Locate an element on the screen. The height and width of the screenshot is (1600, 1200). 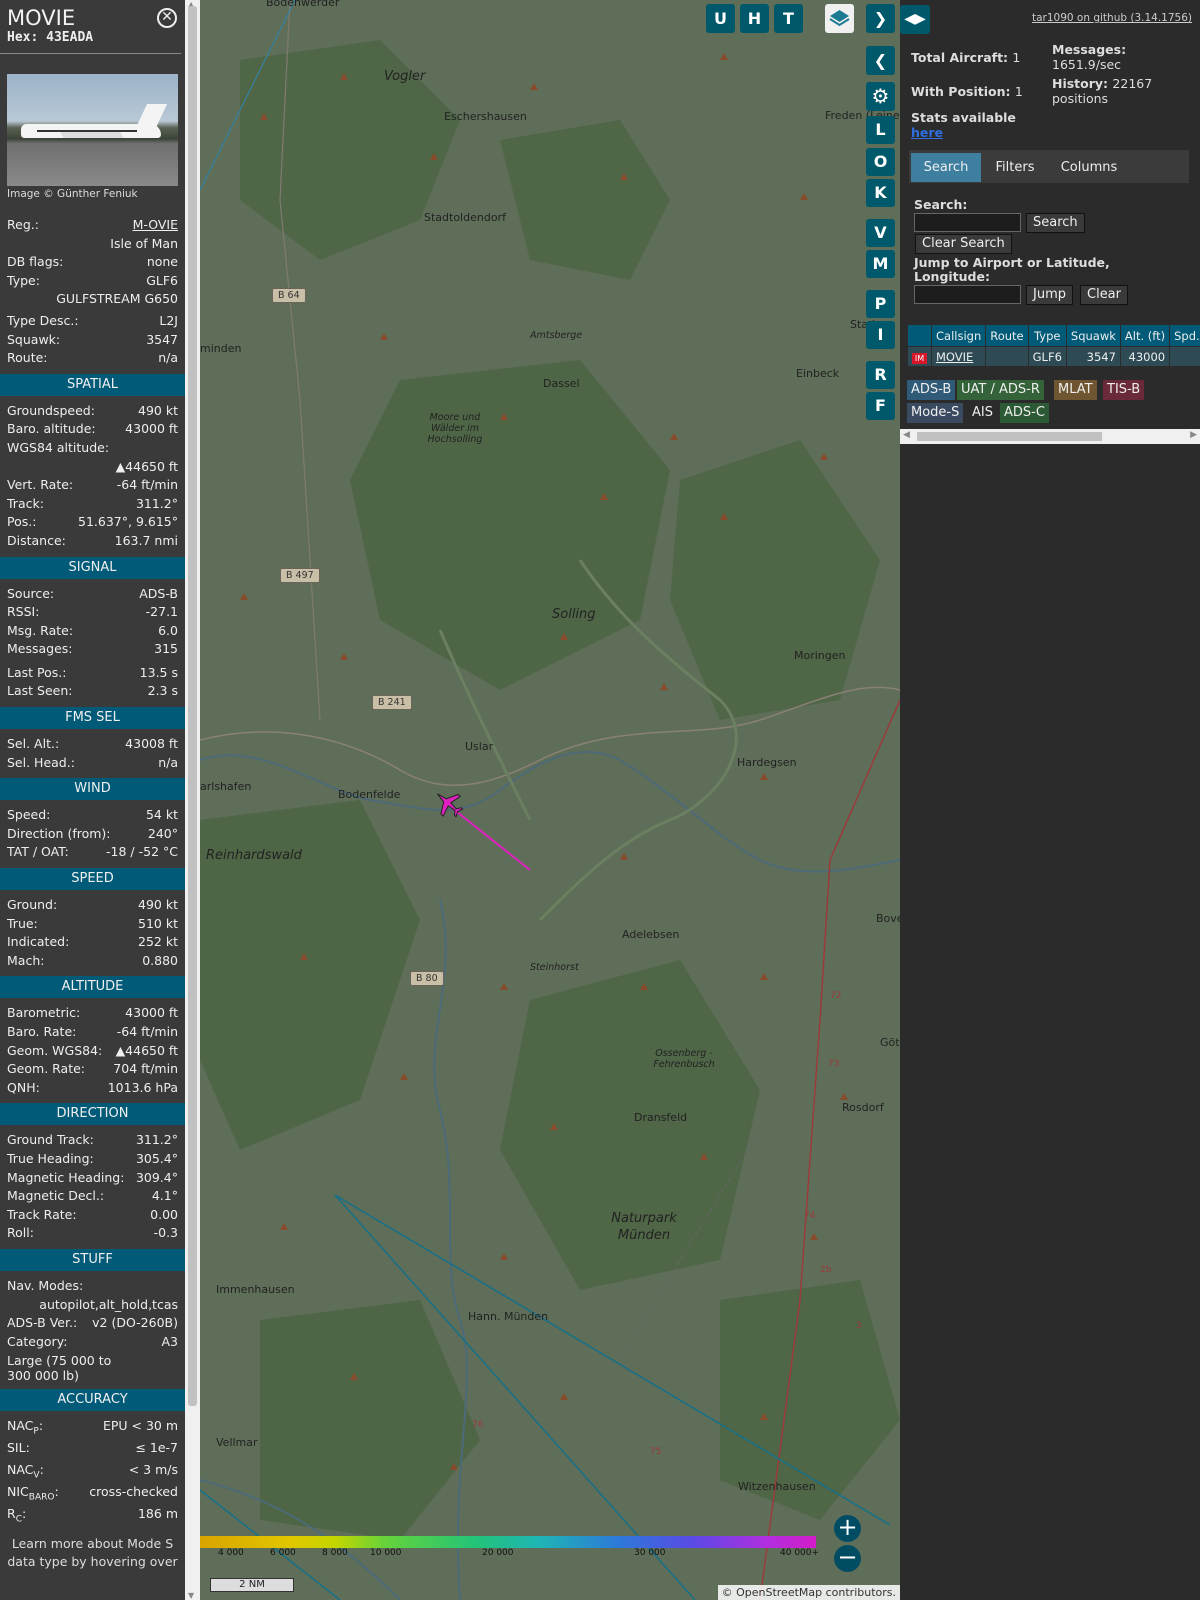
search-button: Search is located at coordinates (1055, 223).